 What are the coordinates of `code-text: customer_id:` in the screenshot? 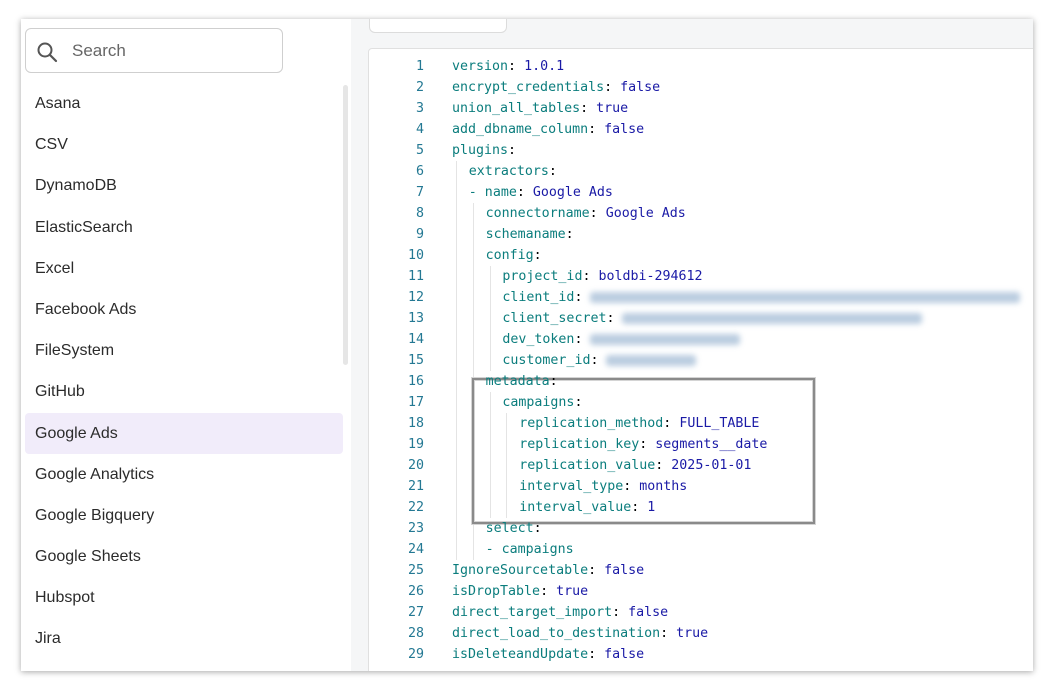 It's located at (599, 360).